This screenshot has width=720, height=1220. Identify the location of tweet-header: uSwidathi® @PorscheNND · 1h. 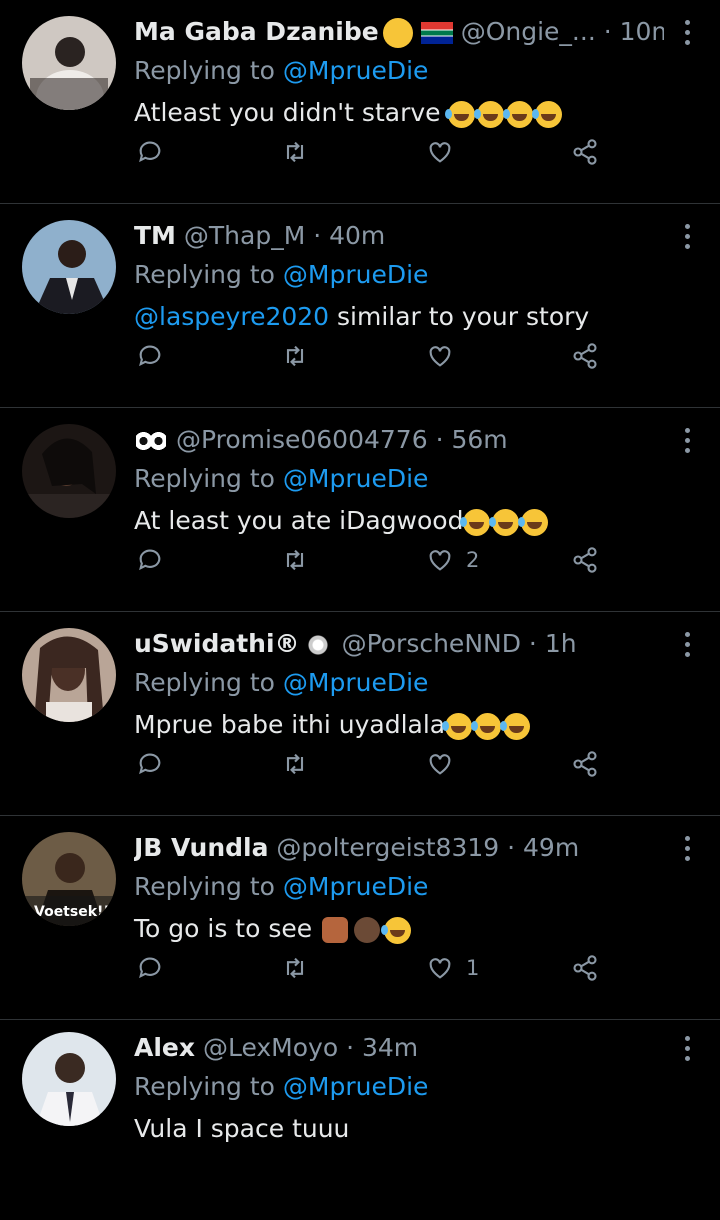
(399, 644).